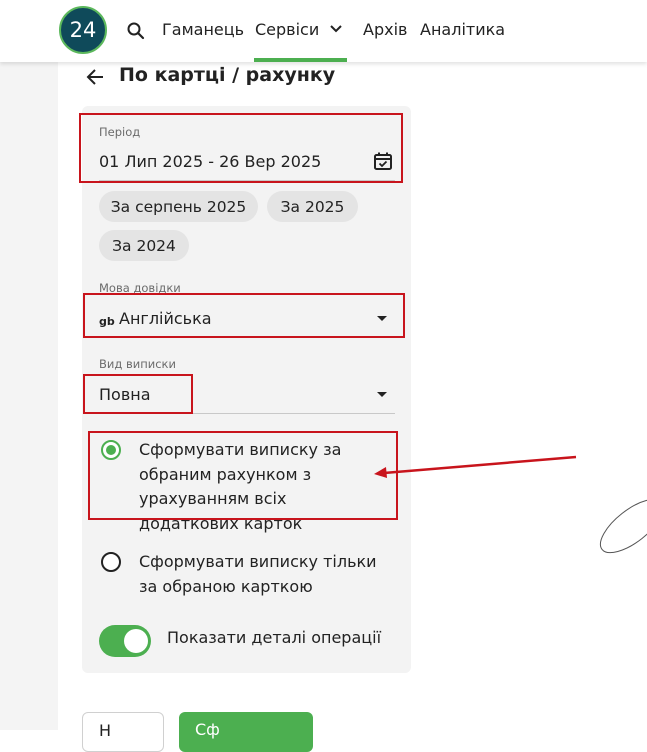  I want to click on annotation-arrow, so click(475, 466).